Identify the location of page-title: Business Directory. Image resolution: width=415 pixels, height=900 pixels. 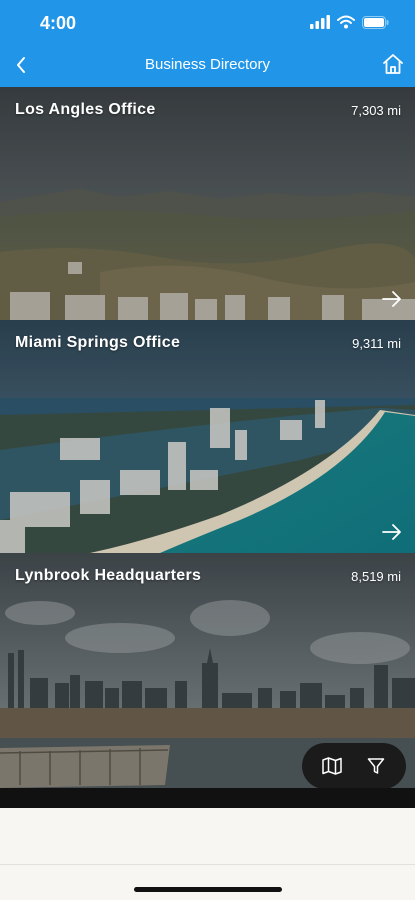
(207, 64).